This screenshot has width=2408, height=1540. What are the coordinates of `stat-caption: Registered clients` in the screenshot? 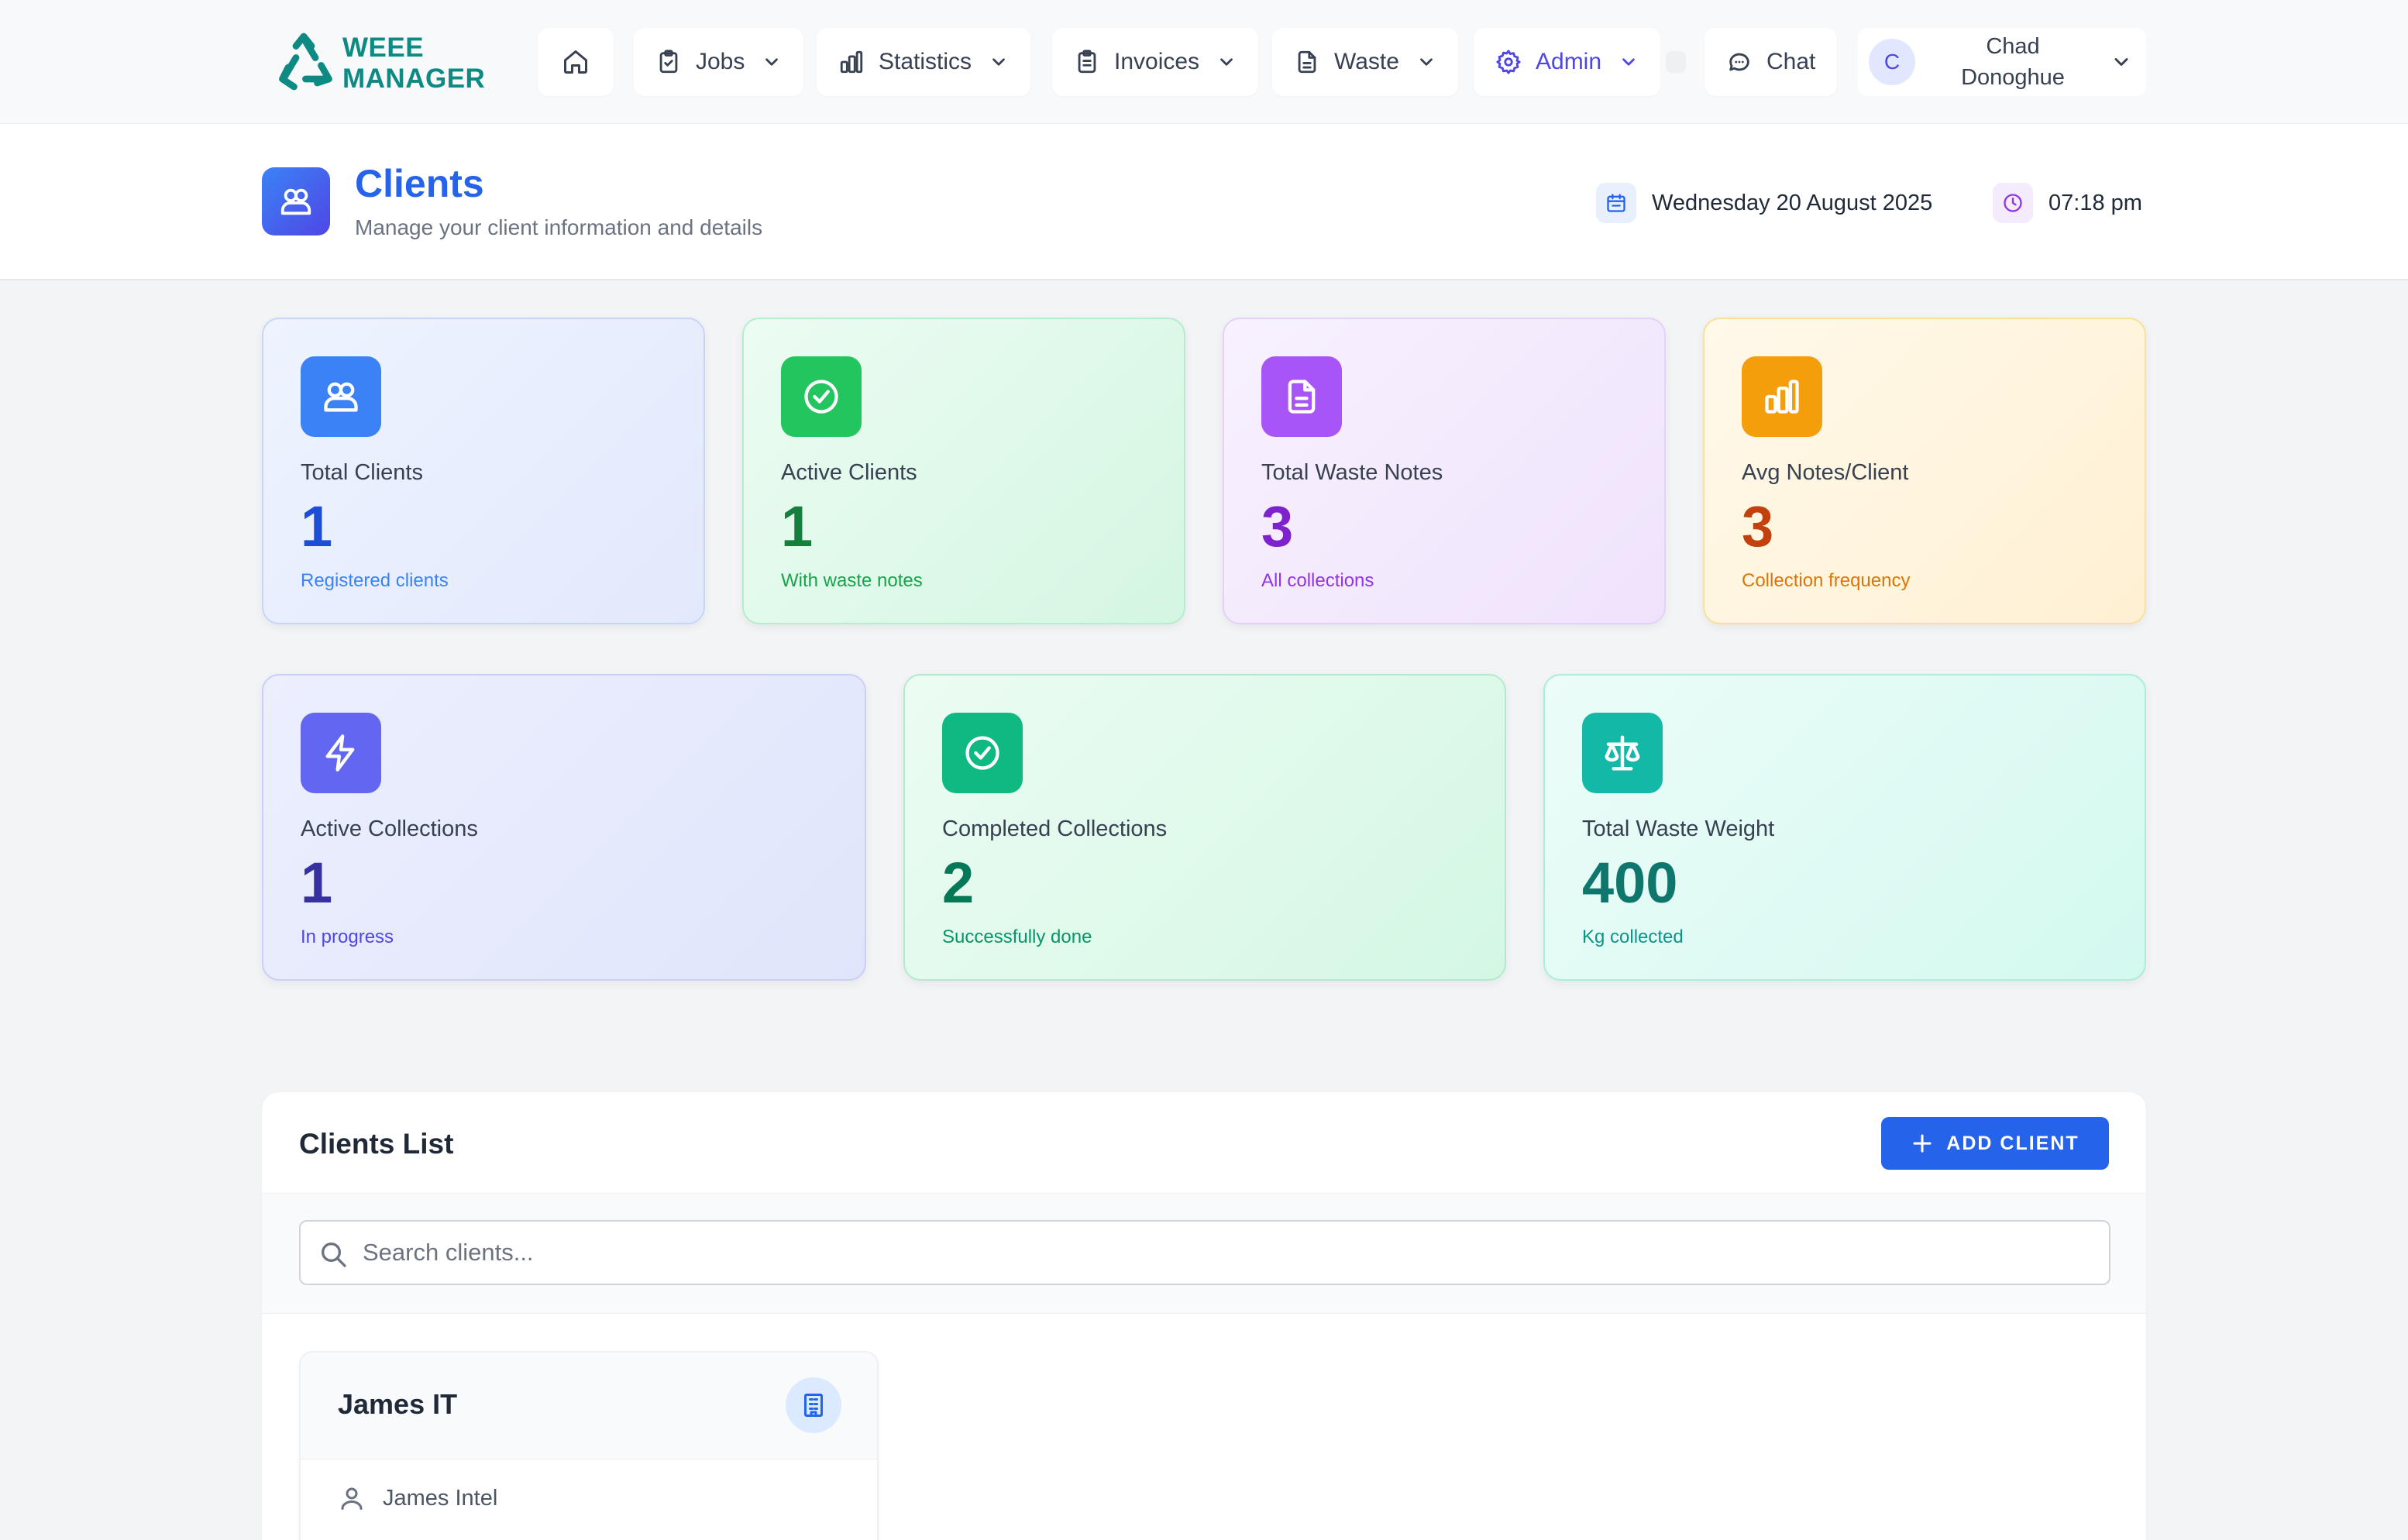 It's located at (375, 580).